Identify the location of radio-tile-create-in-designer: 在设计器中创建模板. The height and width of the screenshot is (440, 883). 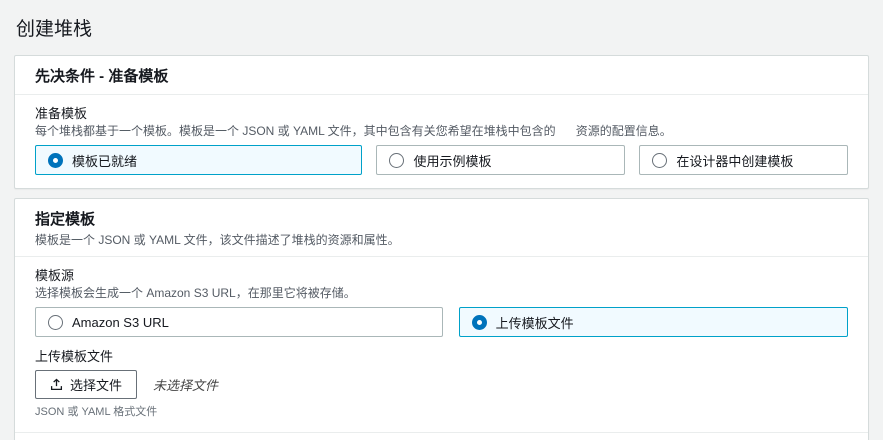
(743, 160).